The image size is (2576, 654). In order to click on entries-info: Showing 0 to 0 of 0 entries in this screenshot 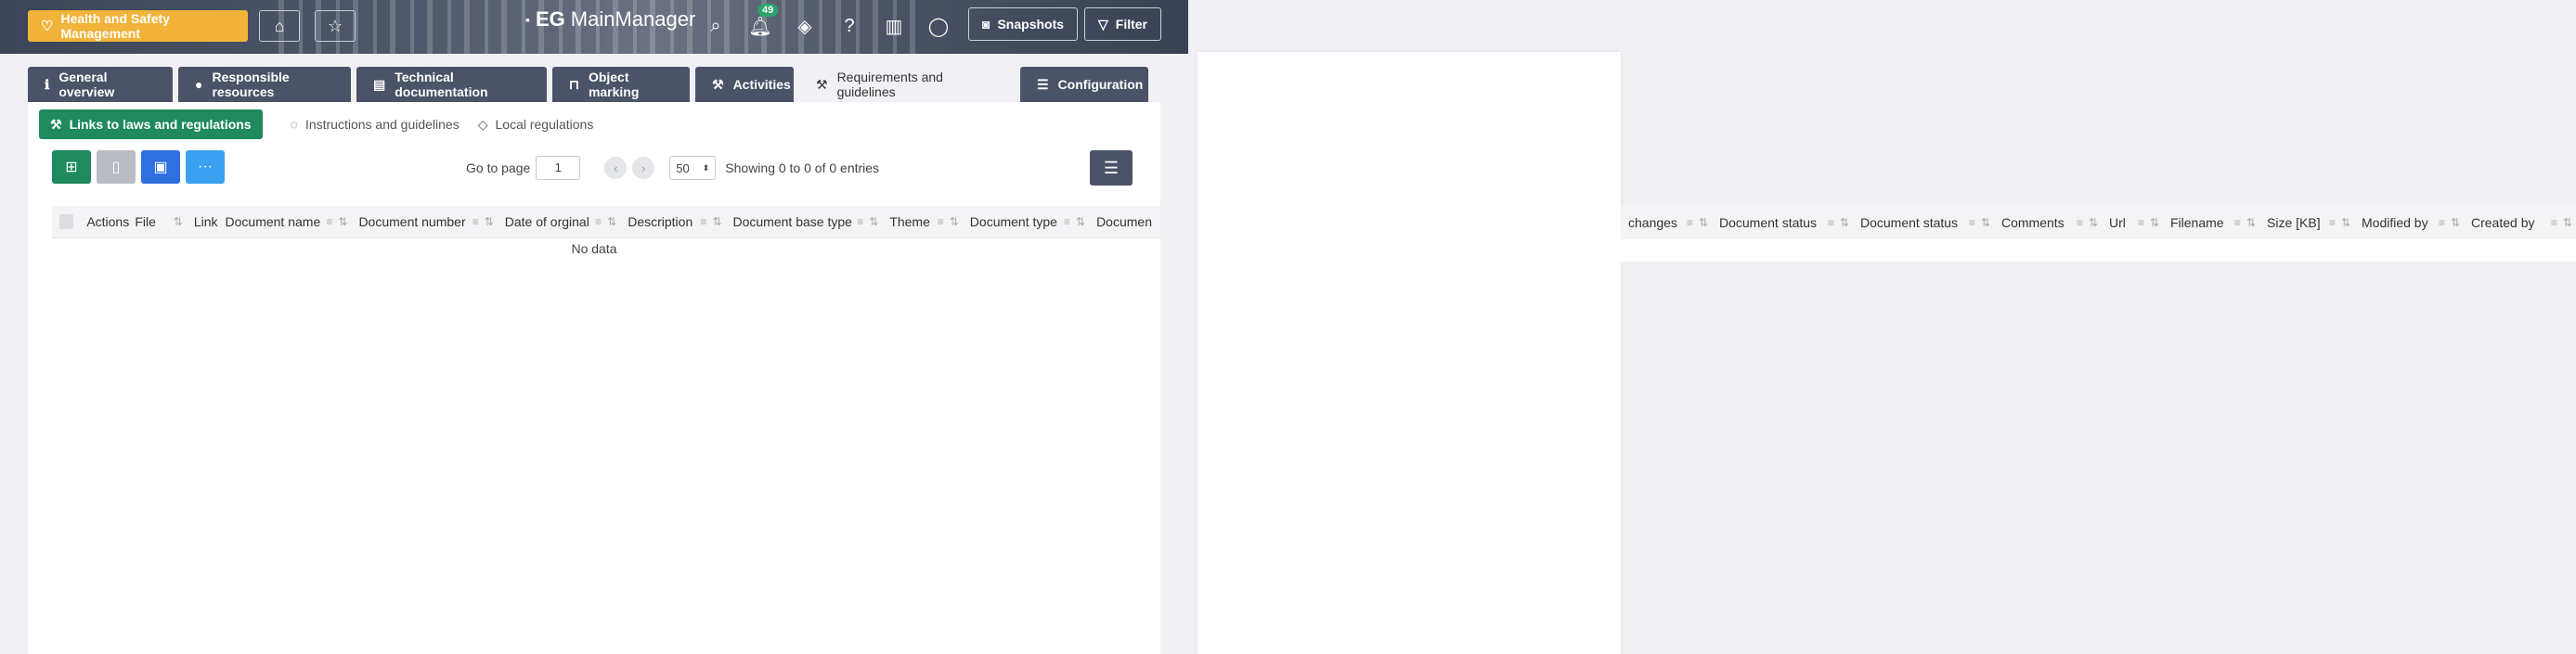, I will do `click(802, 167)`.